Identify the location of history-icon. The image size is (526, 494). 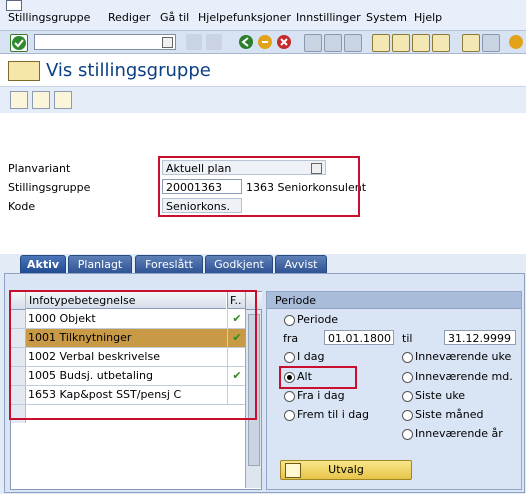
(194, 42).